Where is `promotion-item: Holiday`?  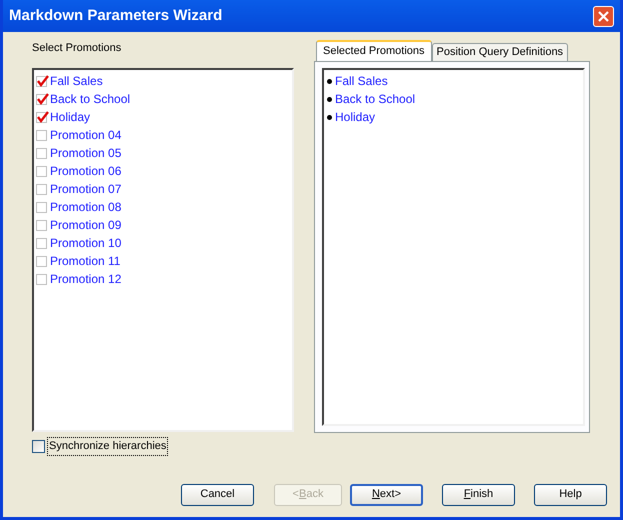 promotion-item: Holiday is located at coordinates (63, 117).